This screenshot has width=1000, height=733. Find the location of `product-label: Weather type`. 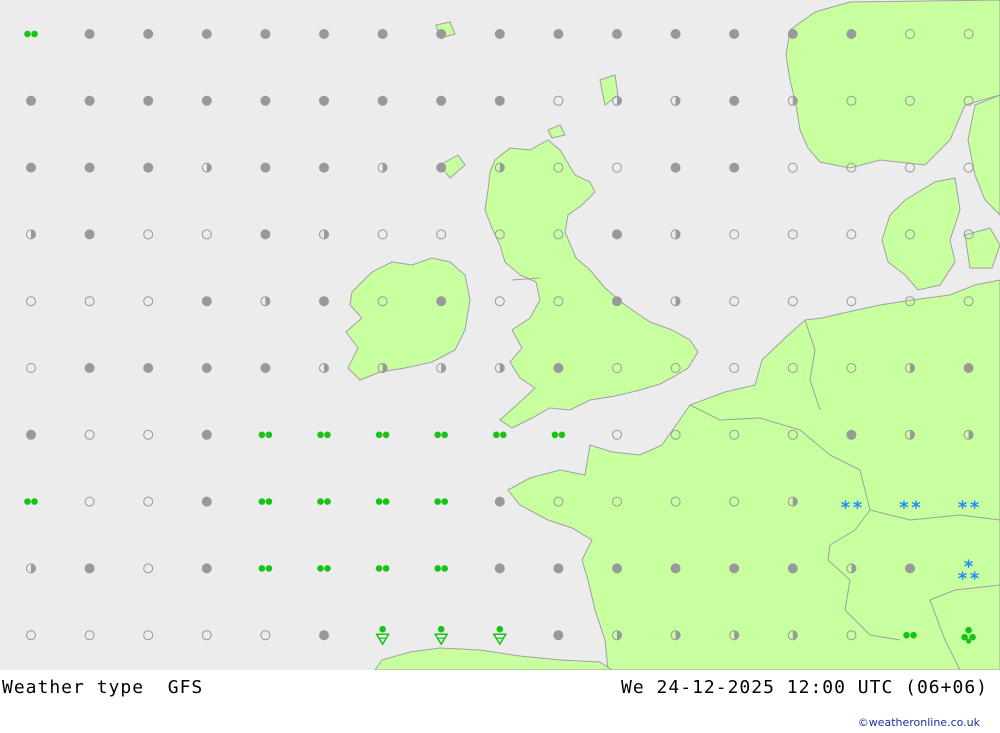

product-label: Weather type is located at coordinates (73, 687).